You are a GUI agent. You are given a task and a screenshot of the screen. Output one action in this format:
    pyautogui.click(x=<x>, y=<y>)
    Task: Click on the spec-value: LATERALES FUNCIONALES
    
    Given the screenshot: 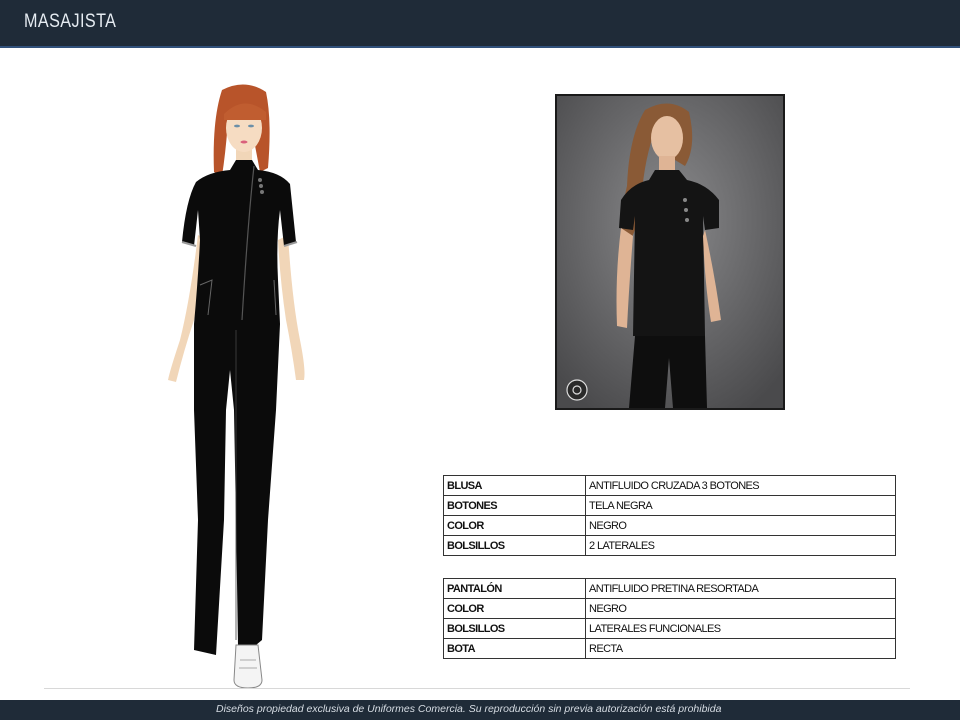 What is the action you would take?
    pyautogui.click(x=740, y=628)
    